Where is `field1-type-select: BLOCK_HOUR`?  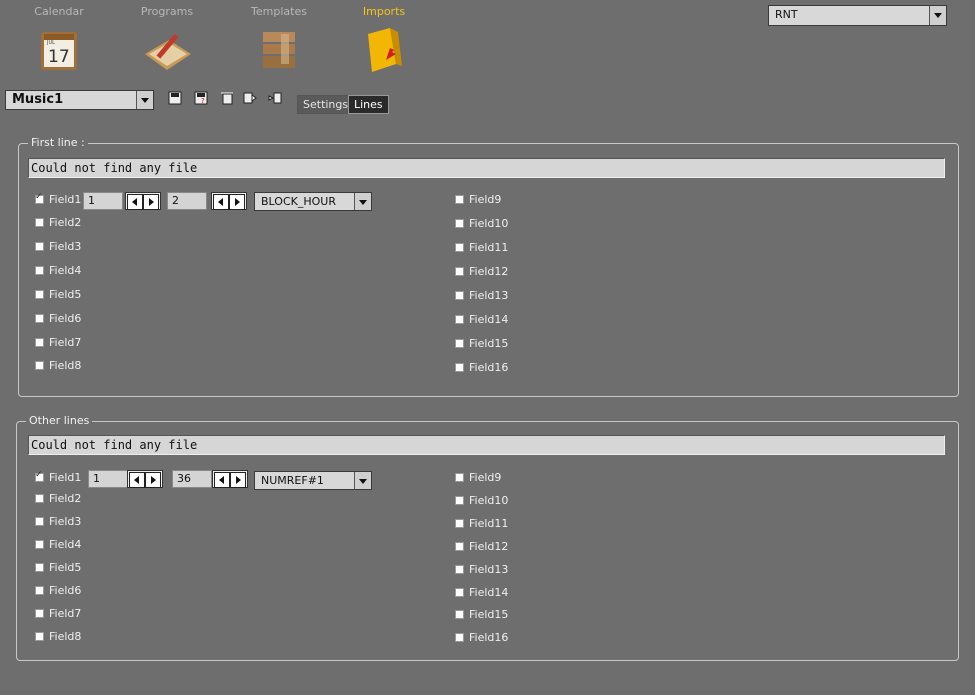
field1-type-select: BLOCK_HOUR is located at coordinates (313, 201).